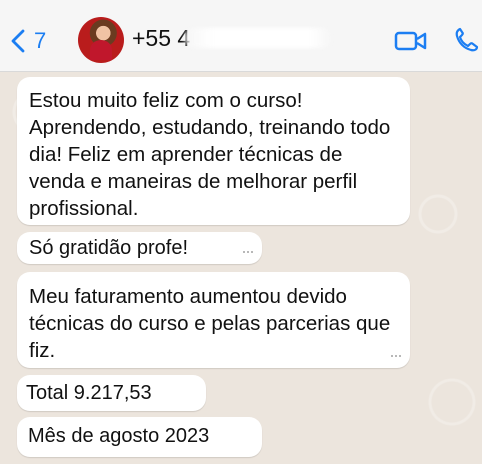 The height and width of the screenshot is (464, 482). I want to click on message-bubble: Só gratidão profe!, so click(139, 248).